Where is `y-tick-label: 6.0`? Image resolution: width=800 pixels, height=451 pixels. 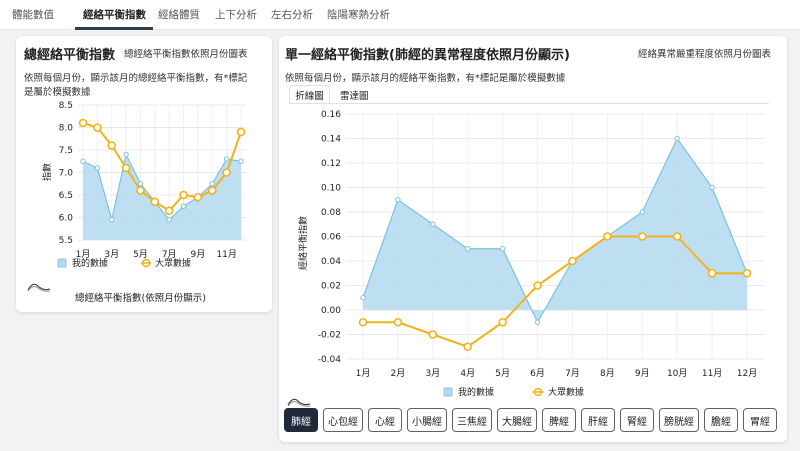 y-tick-label: 6.0 is located at coordinates (66, 219).